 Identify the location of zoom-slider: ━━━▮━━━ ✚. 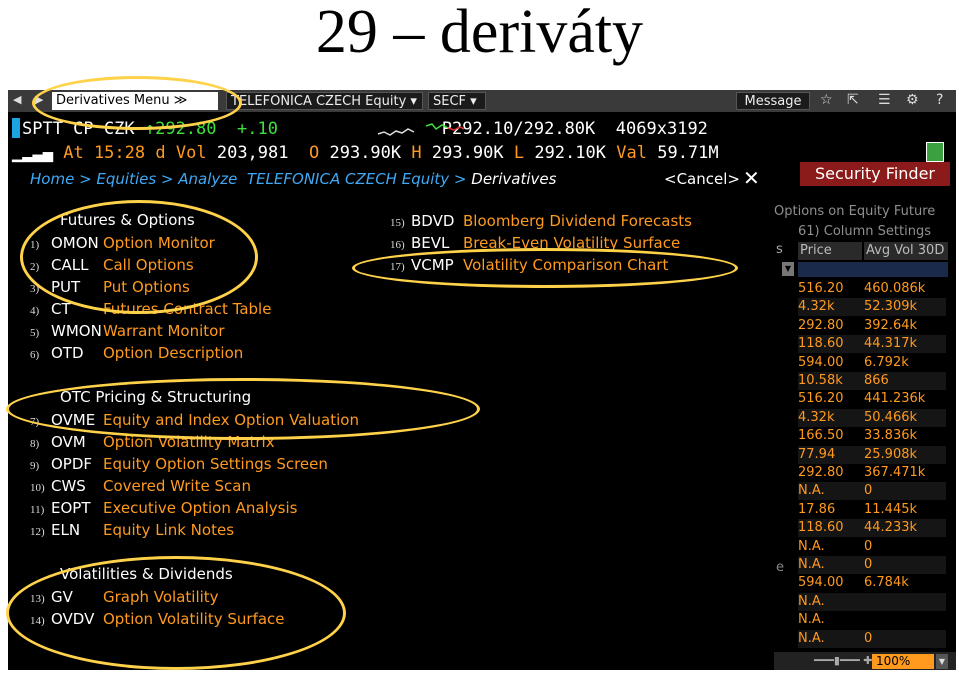
(843, 660).